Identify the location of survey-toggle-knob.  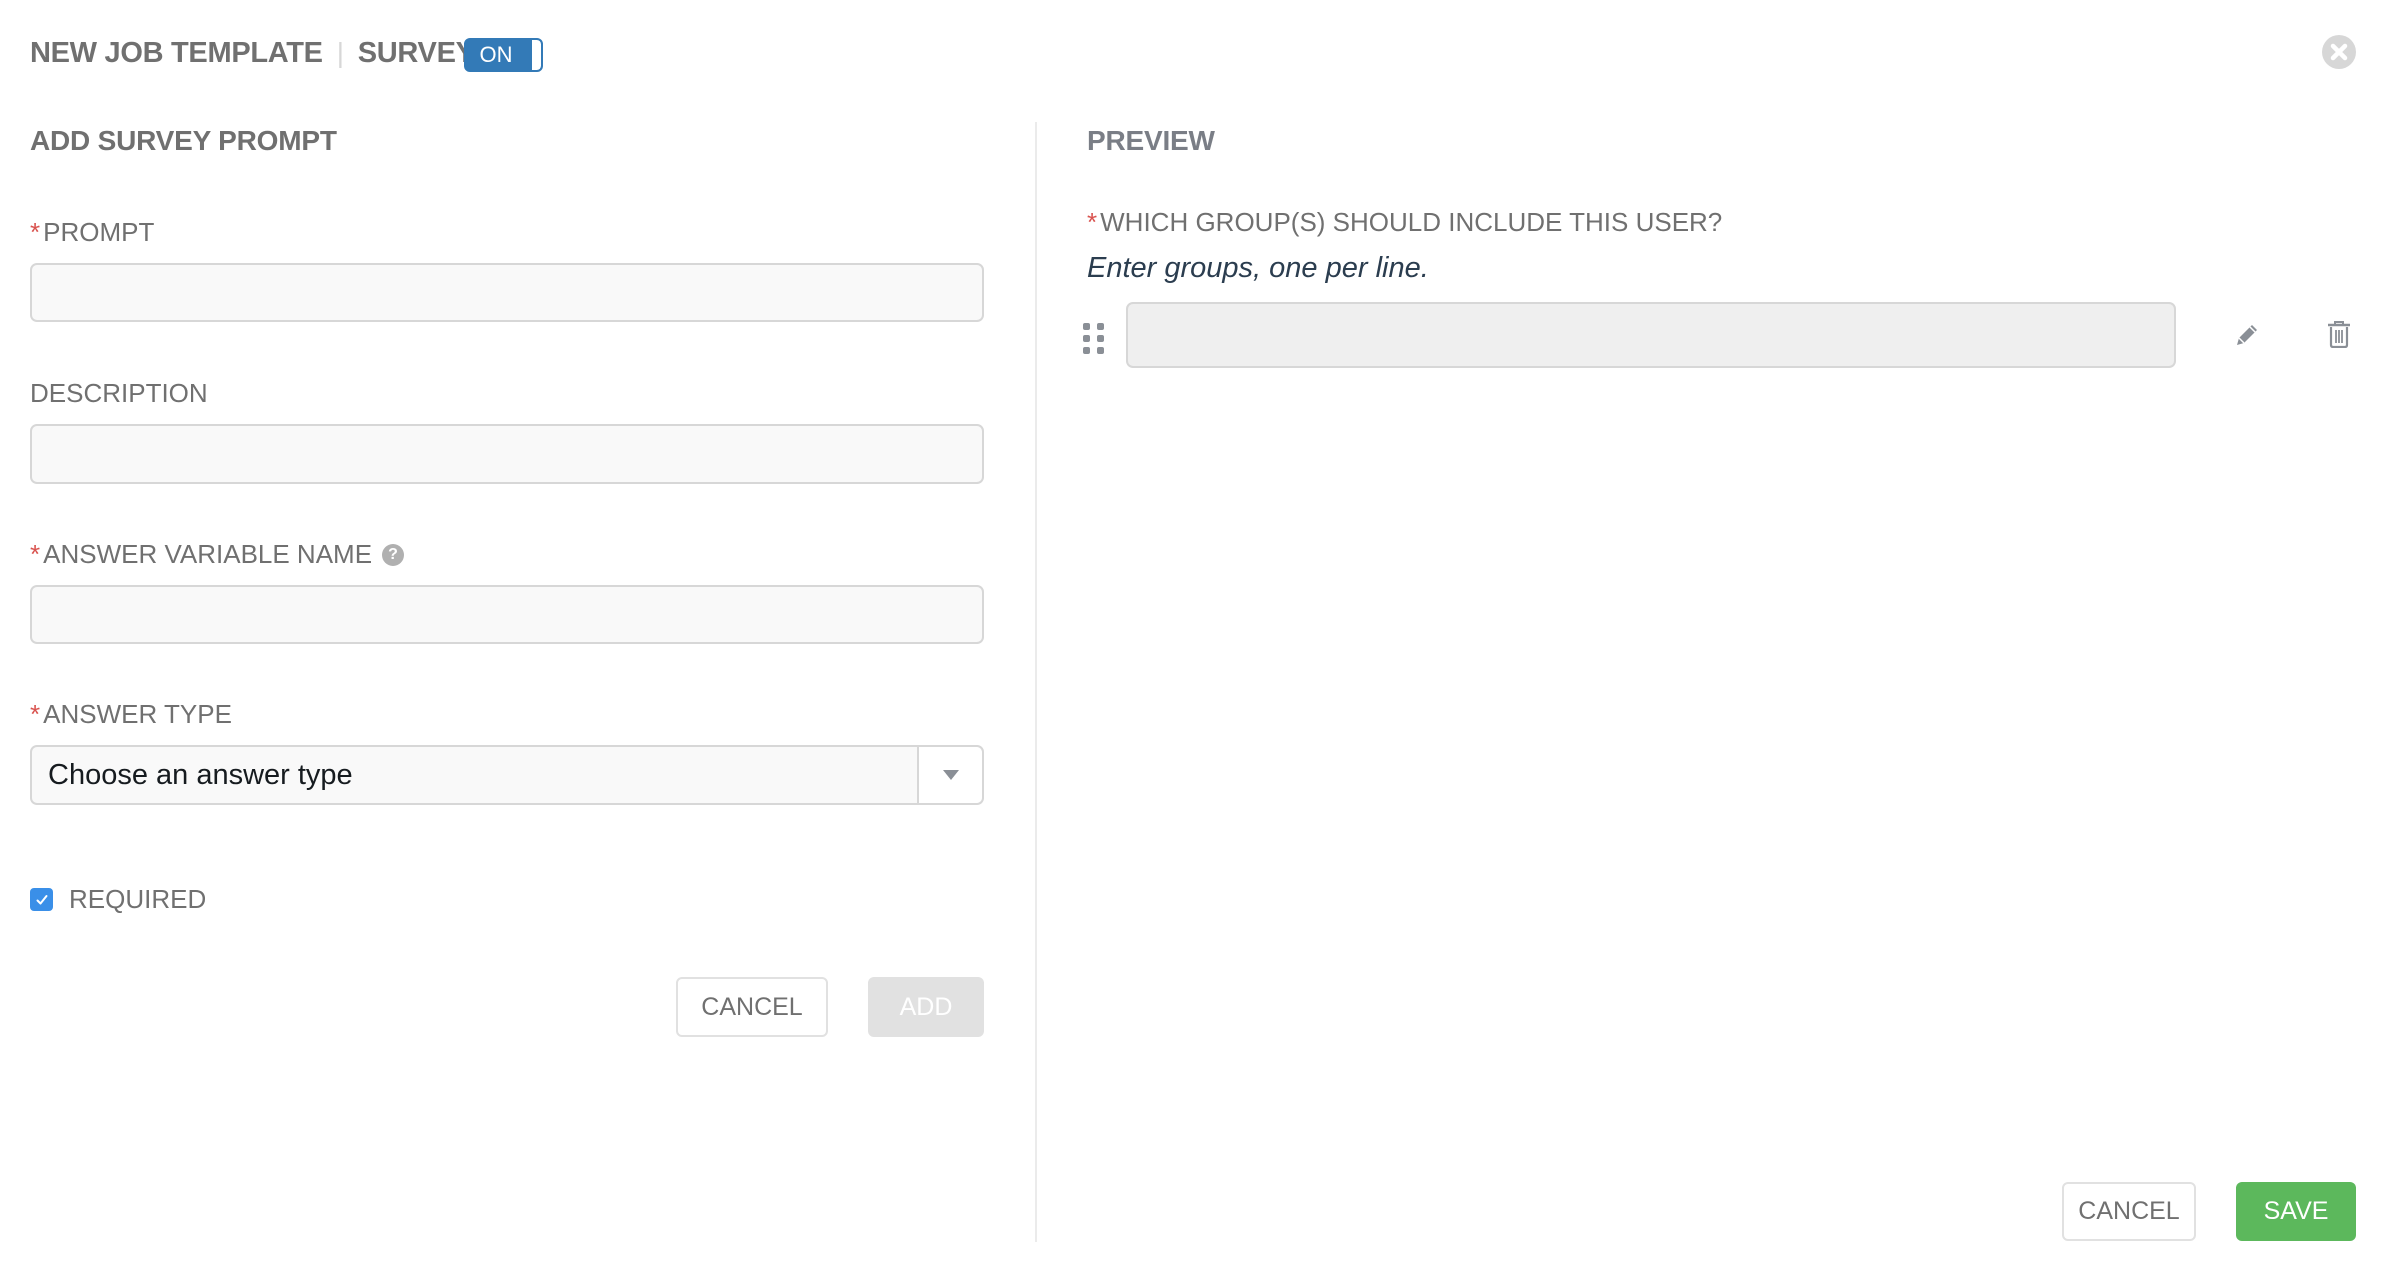
(536, 55).